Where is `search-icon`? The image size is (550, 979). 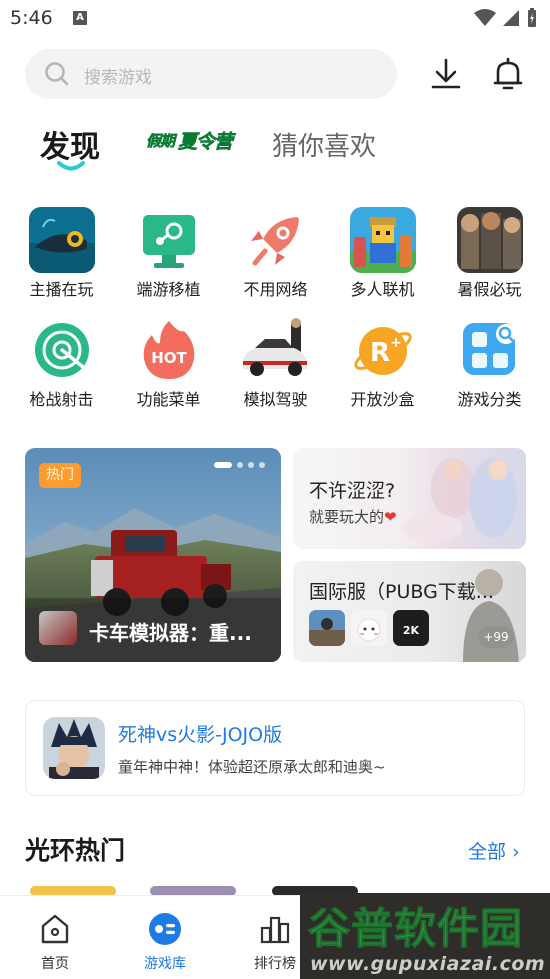 search-icon is located at coordinates (57, 74).